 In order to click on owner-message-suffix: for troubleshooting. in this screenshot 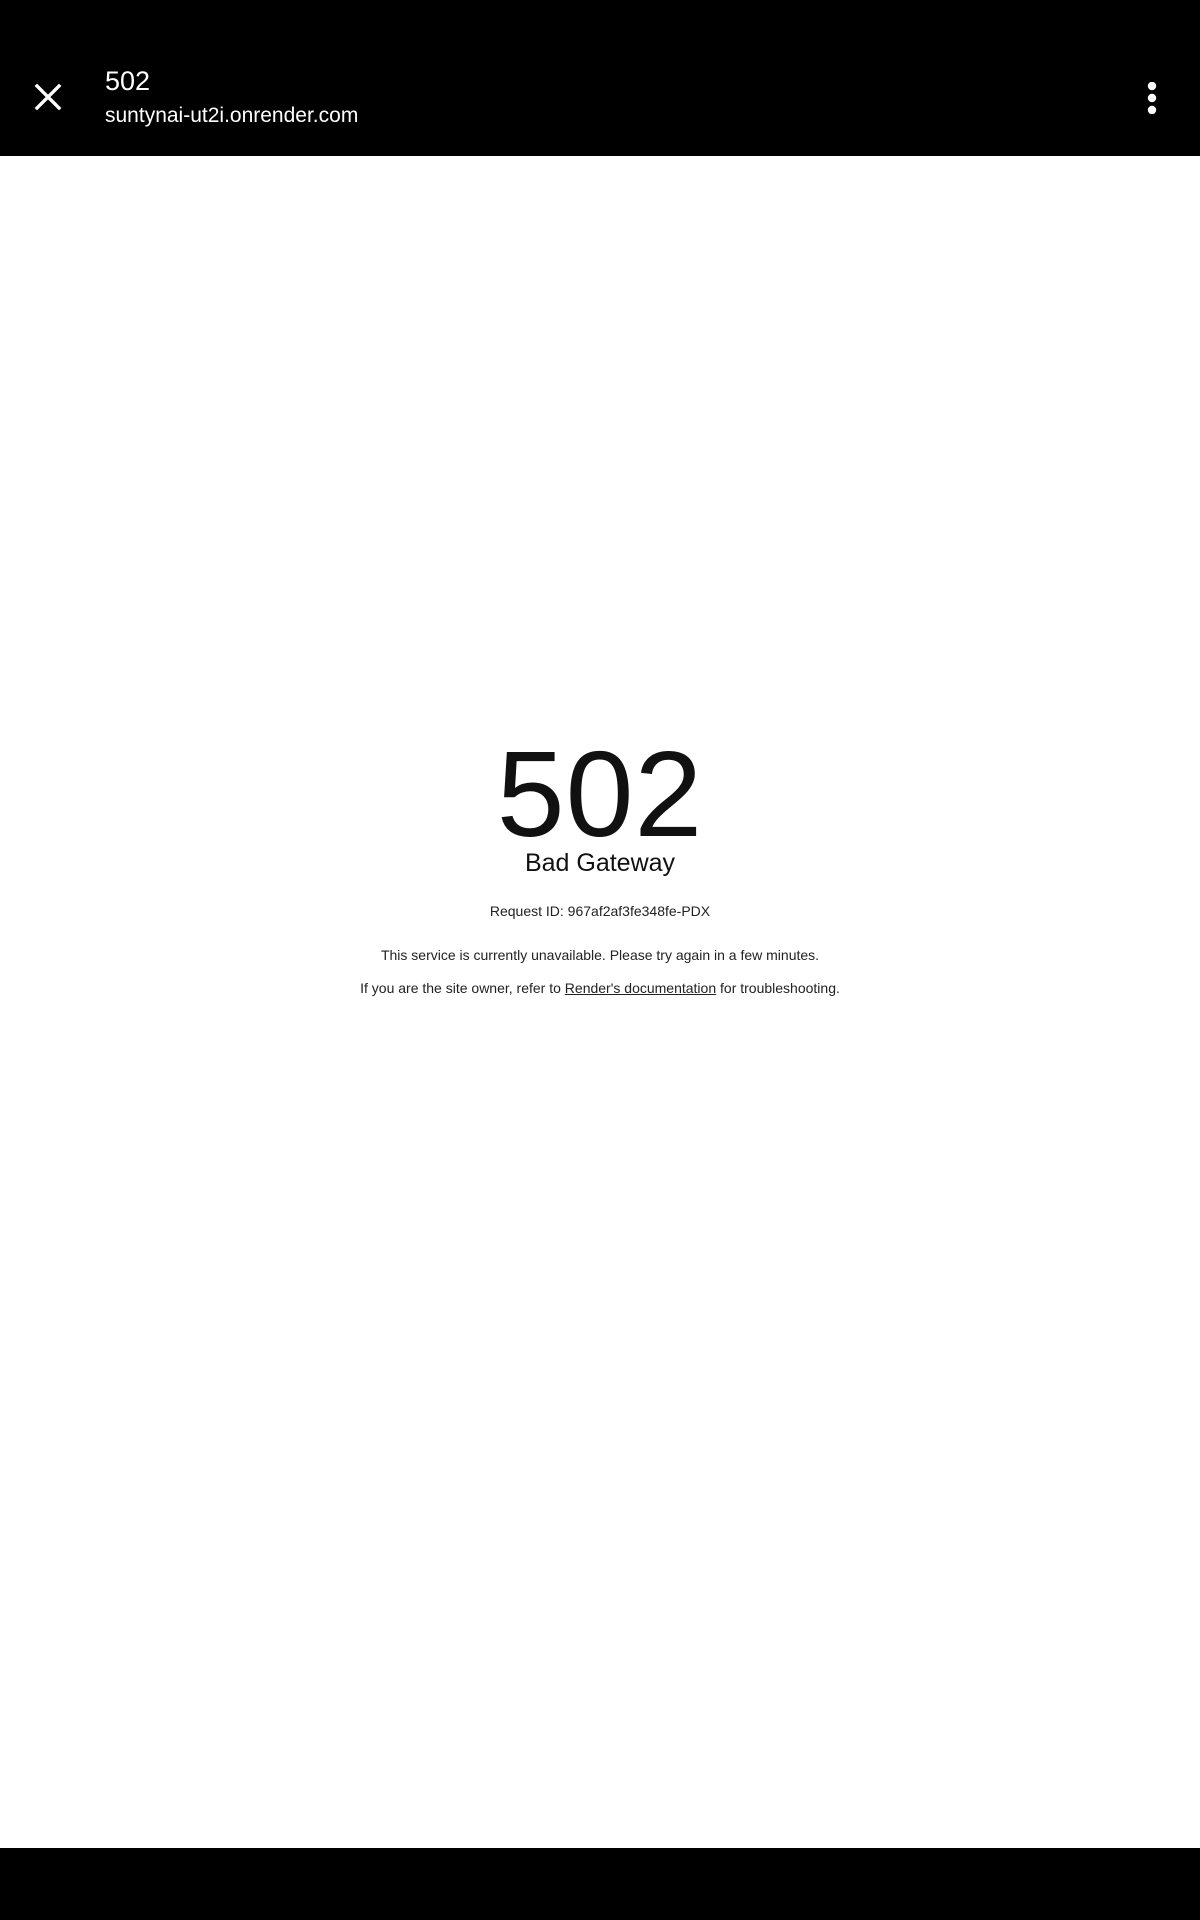, I will do `click(778, 988)`.